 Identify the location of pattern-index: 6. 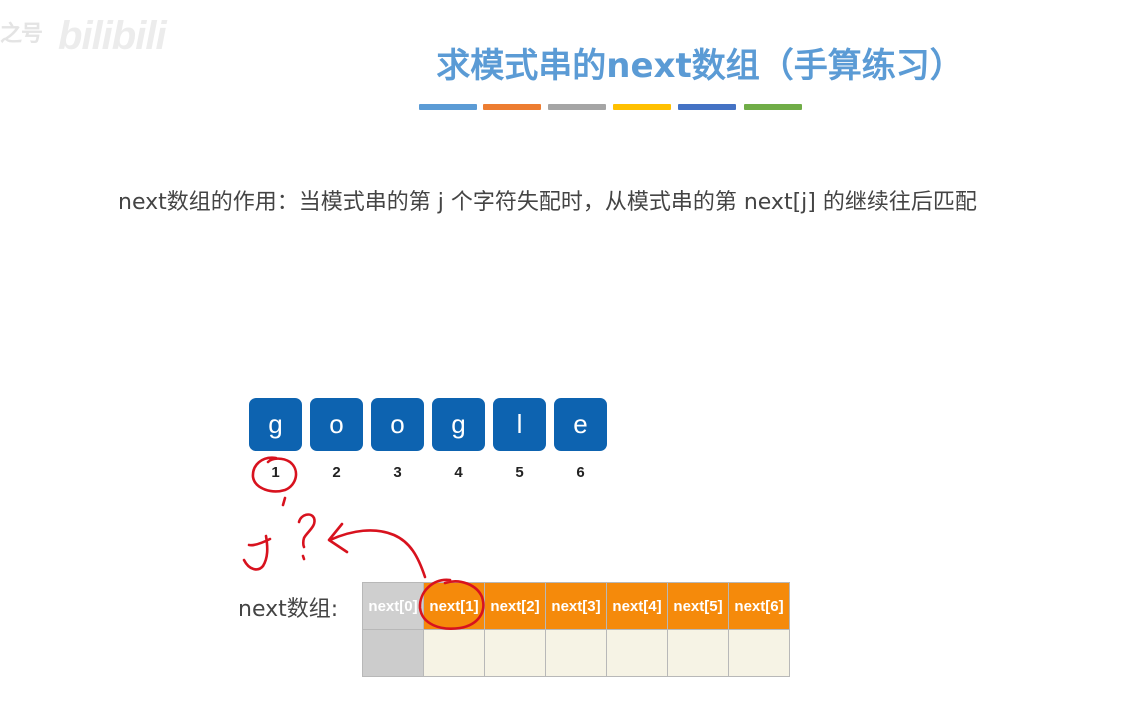
(580, 472).